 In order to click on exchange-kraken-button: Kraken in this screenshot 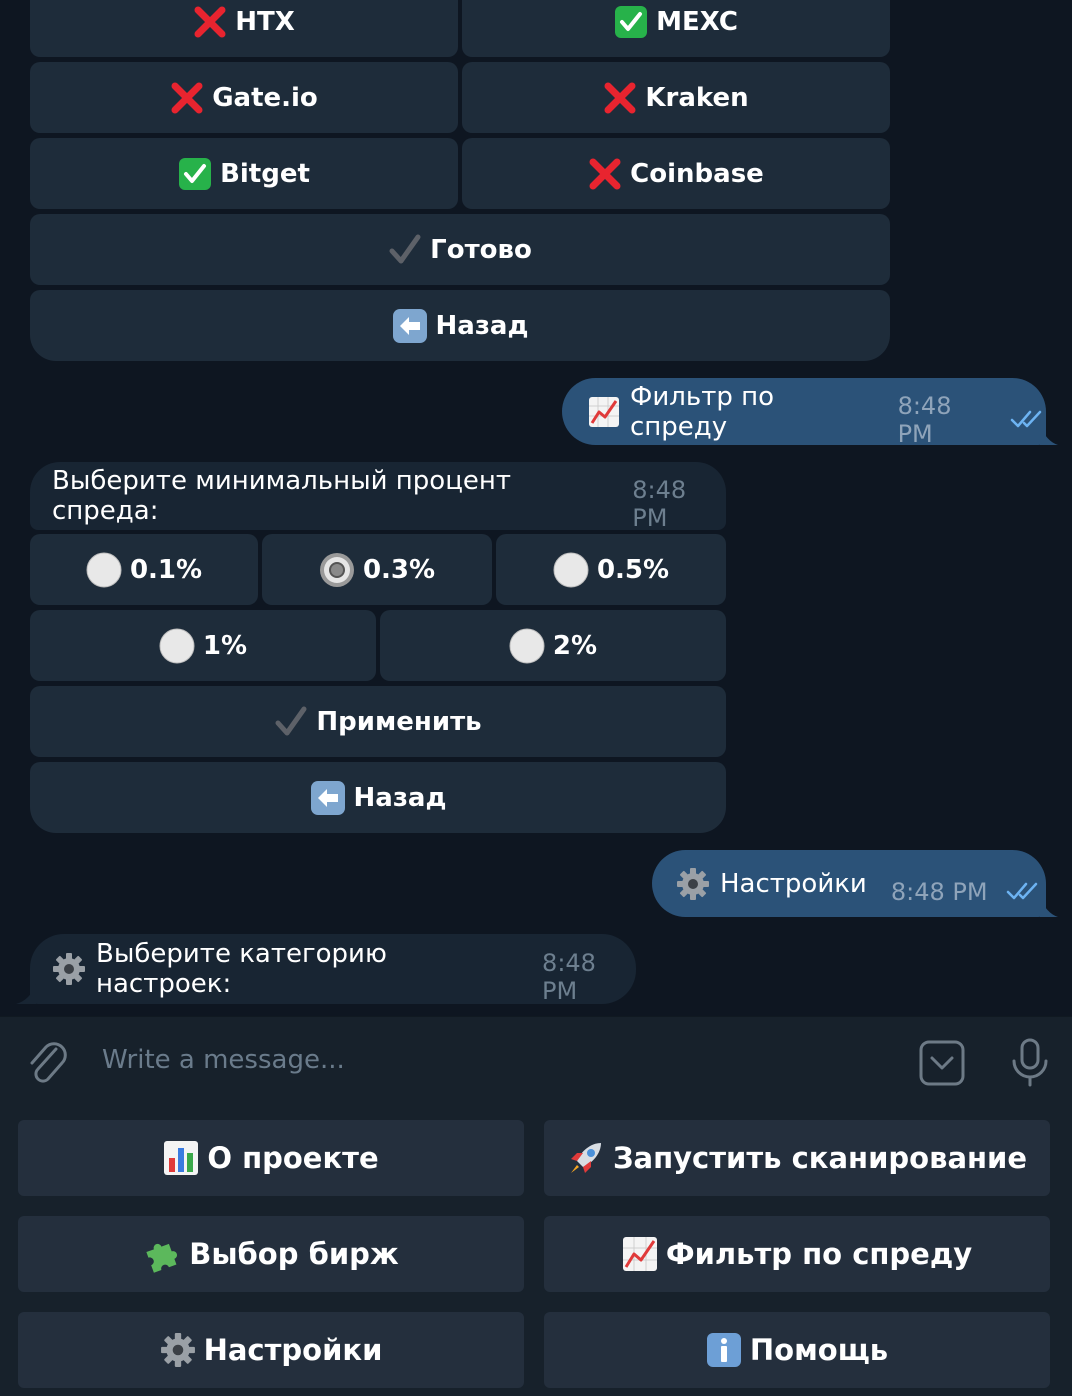, I will do `click(676, 97)`.